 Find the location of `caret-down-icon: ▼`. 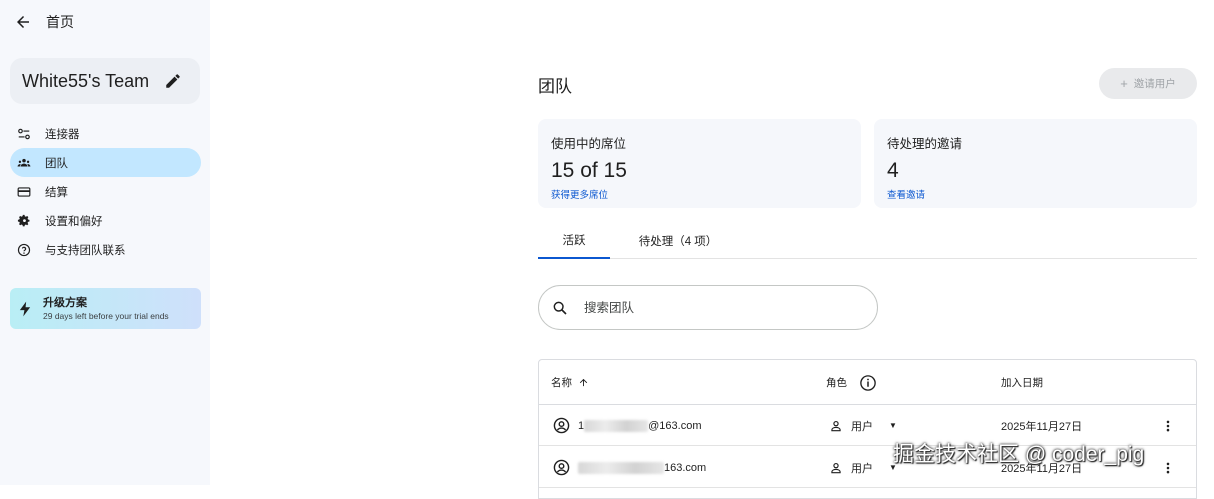

caret-down-icon: ▼ is located at coordinates (893, 425).